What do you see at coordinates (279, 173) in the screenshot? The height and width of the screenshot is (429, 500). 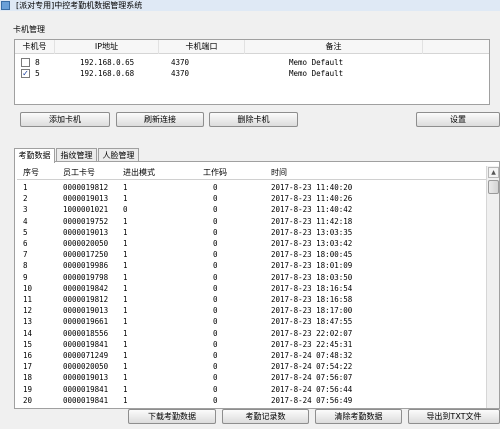 I see `col-header-time: 时间` at bounding box center [279, 173].